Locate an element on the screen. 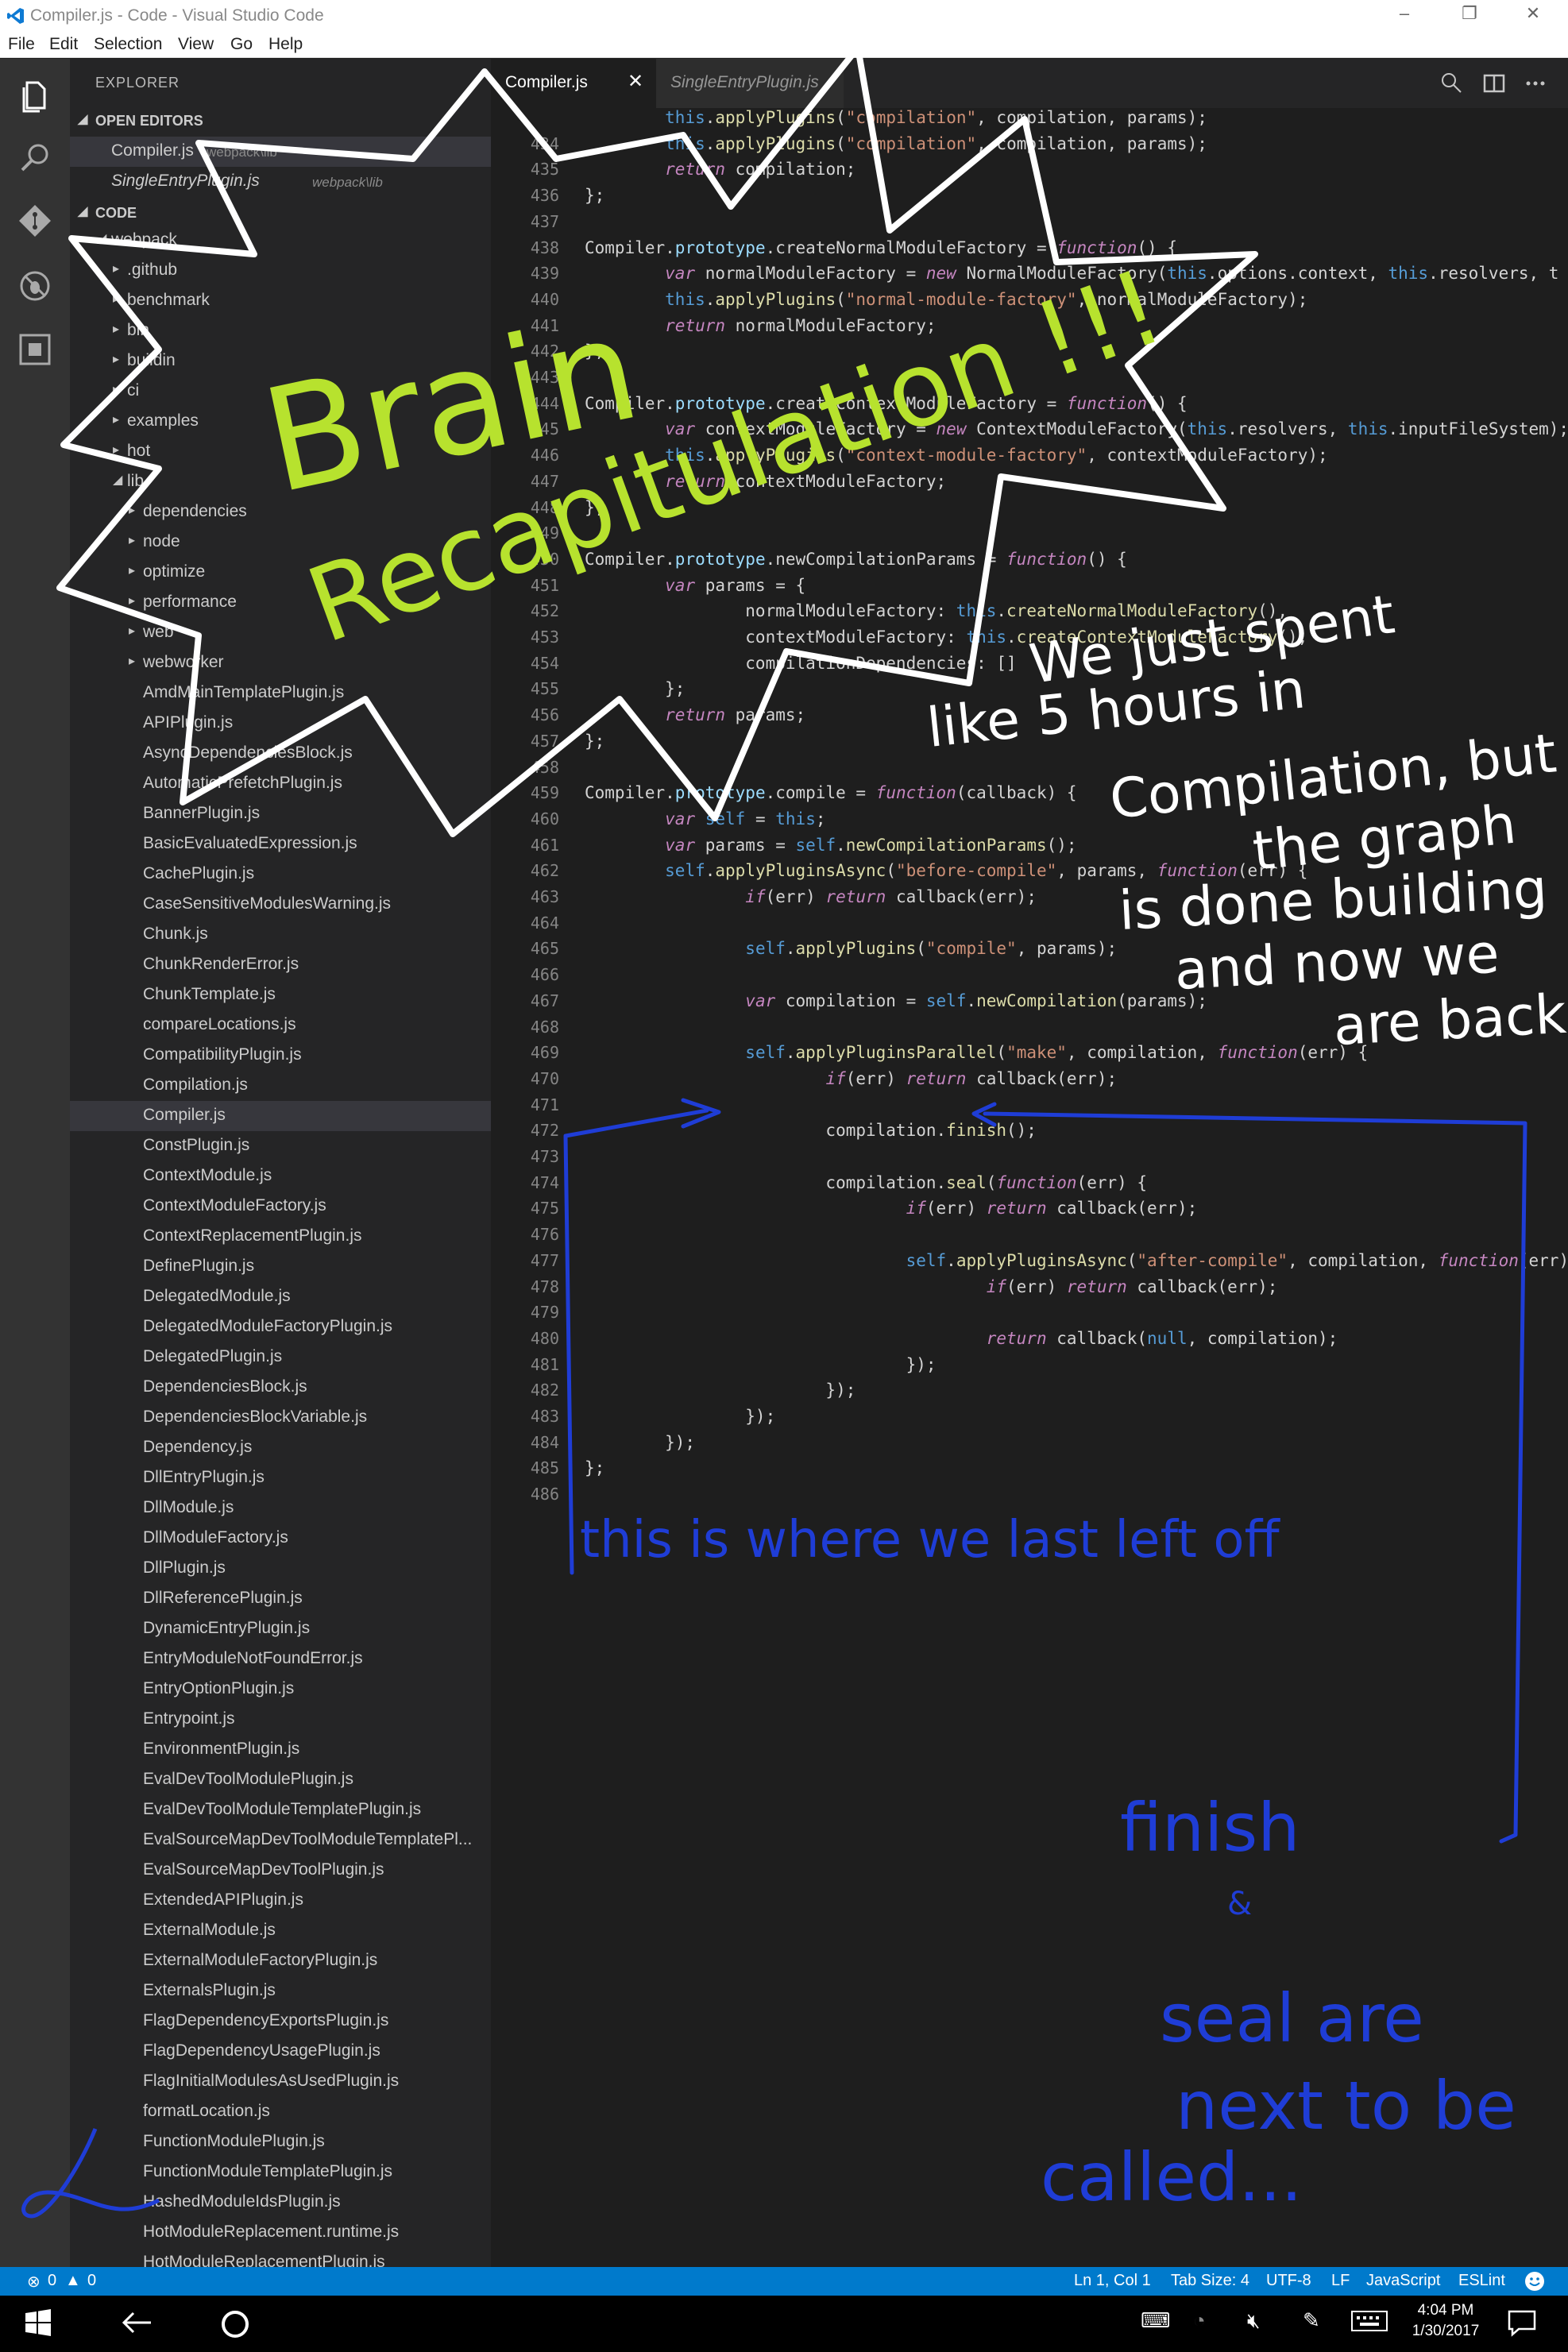 The width and height of the screenshot is (1568, 2352). tree-file-item: ContextModule.js is located at coordinates (280, 1176).